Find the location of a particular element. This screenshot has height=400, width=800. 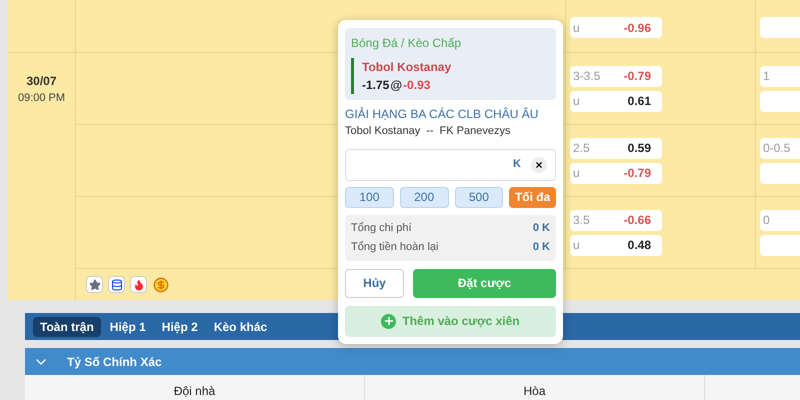

bet-category: Bóng Đá / Kèo Chấp is located at coordinates (406, 43).